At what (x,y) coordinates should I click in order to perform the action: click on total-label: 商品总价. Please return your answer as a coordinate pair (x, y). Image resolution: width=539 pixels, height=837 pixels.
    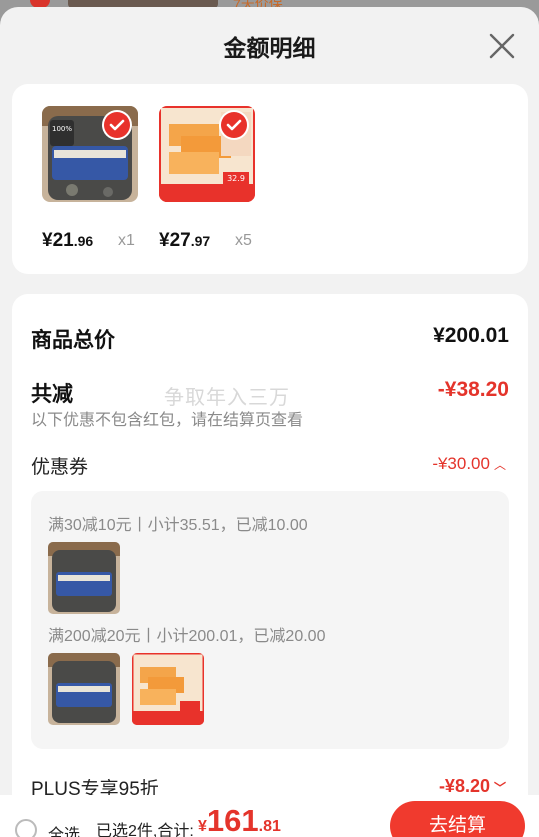
    Looking at the image, I should click on (73, 340).